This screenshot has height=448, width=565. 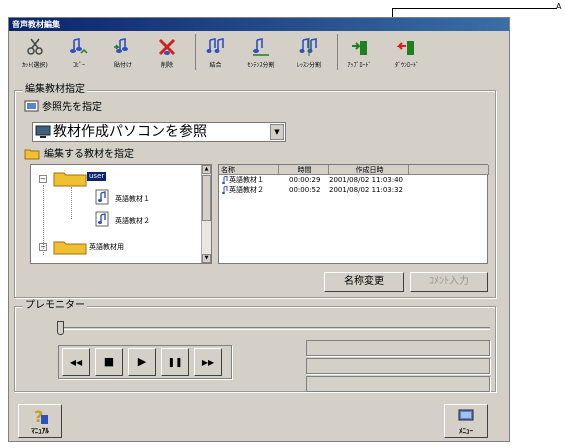 I want to click on reference-select-value: 教材作成パソコンを参照, so click(x=130, y=132).